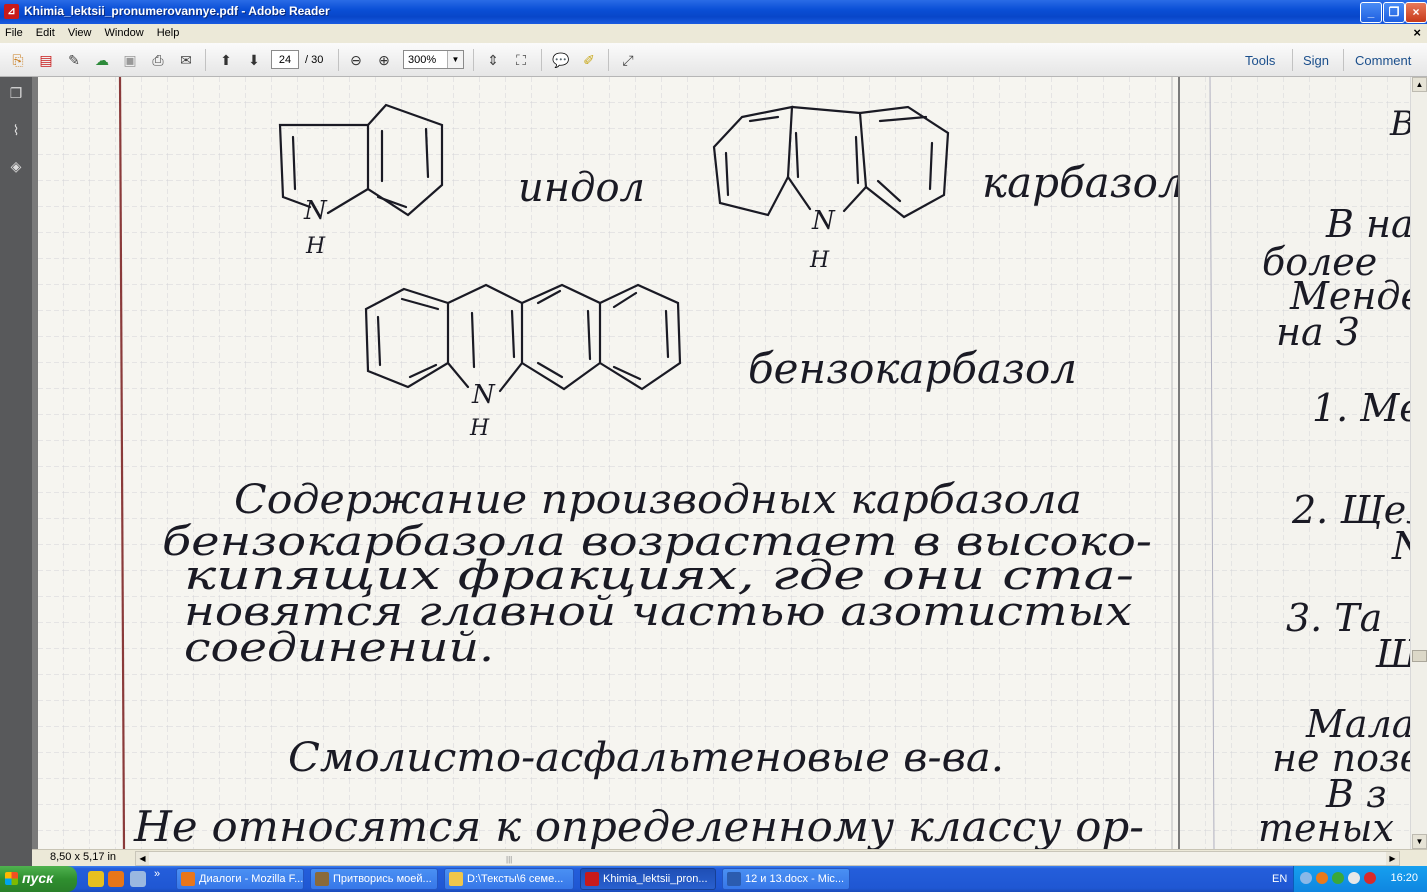 The image size is (1427, 892). Describe the element at coordinates (589, 60) in the screenshot. I see `highlight-icon: ✐` at that location.